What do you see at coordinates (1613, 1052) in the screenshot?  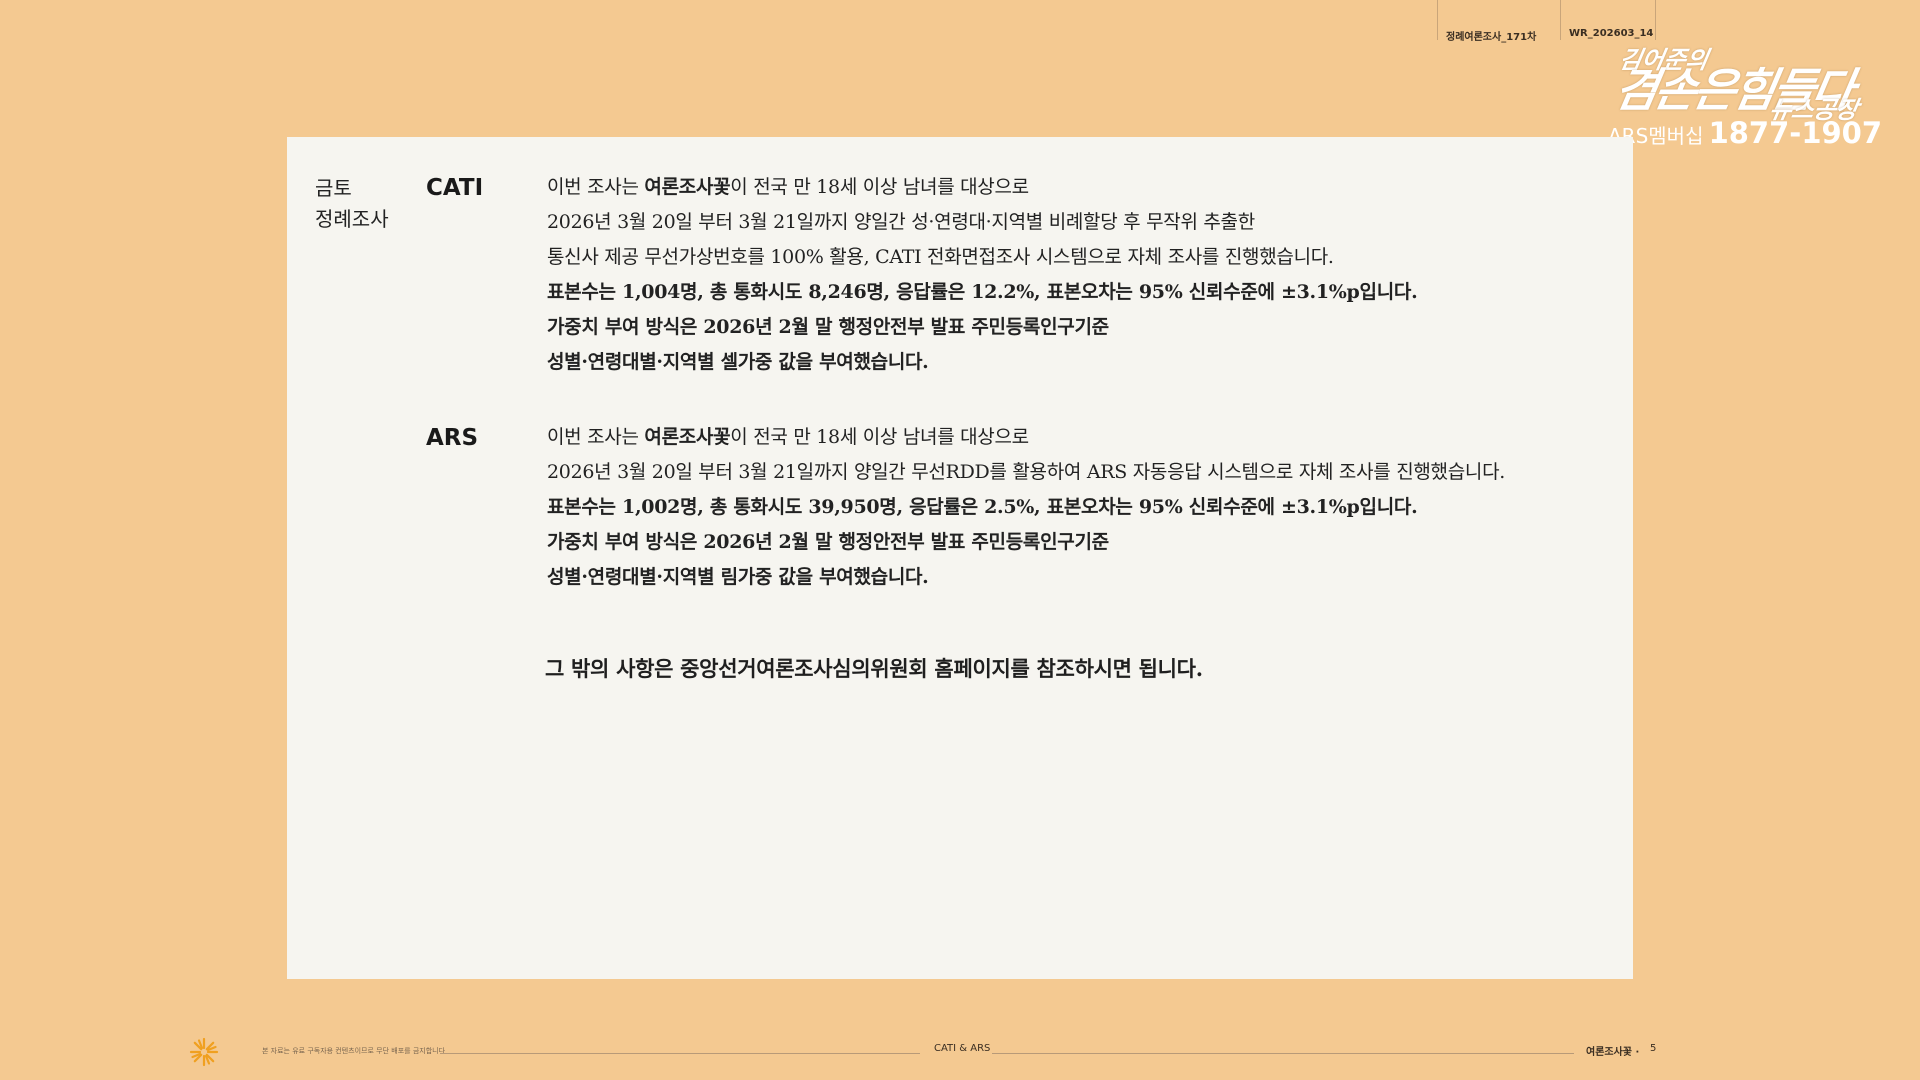 I see `footer-brand: 여론조사꽃 ·` at bounding box center [1613, 1052].